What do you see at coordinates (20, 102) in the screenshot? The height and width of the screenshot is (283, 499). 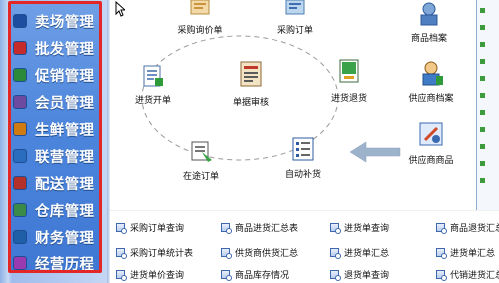 I see `member-icon` at bounding box center [20, 102].